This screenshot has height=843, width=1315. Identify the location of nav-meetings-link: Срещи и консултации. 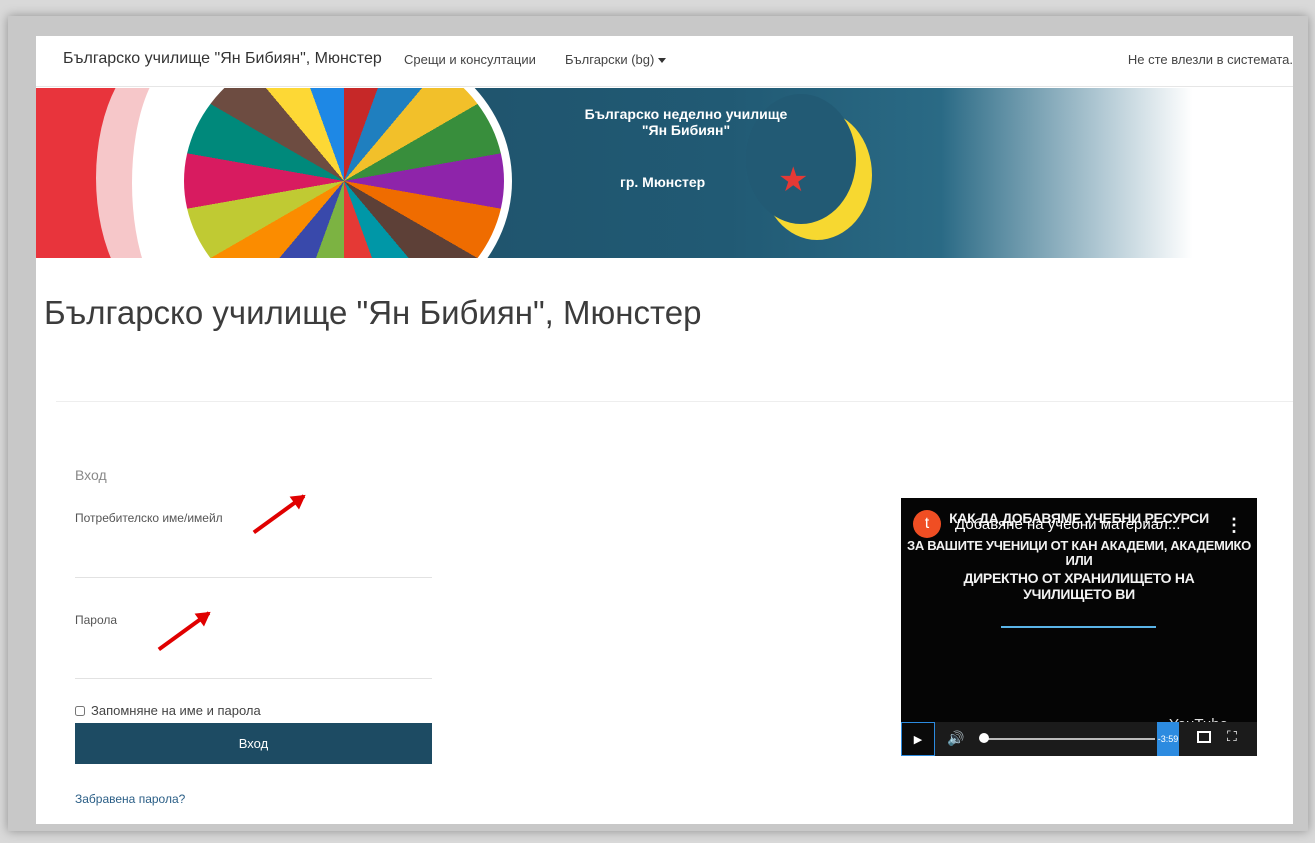
(470, 59).